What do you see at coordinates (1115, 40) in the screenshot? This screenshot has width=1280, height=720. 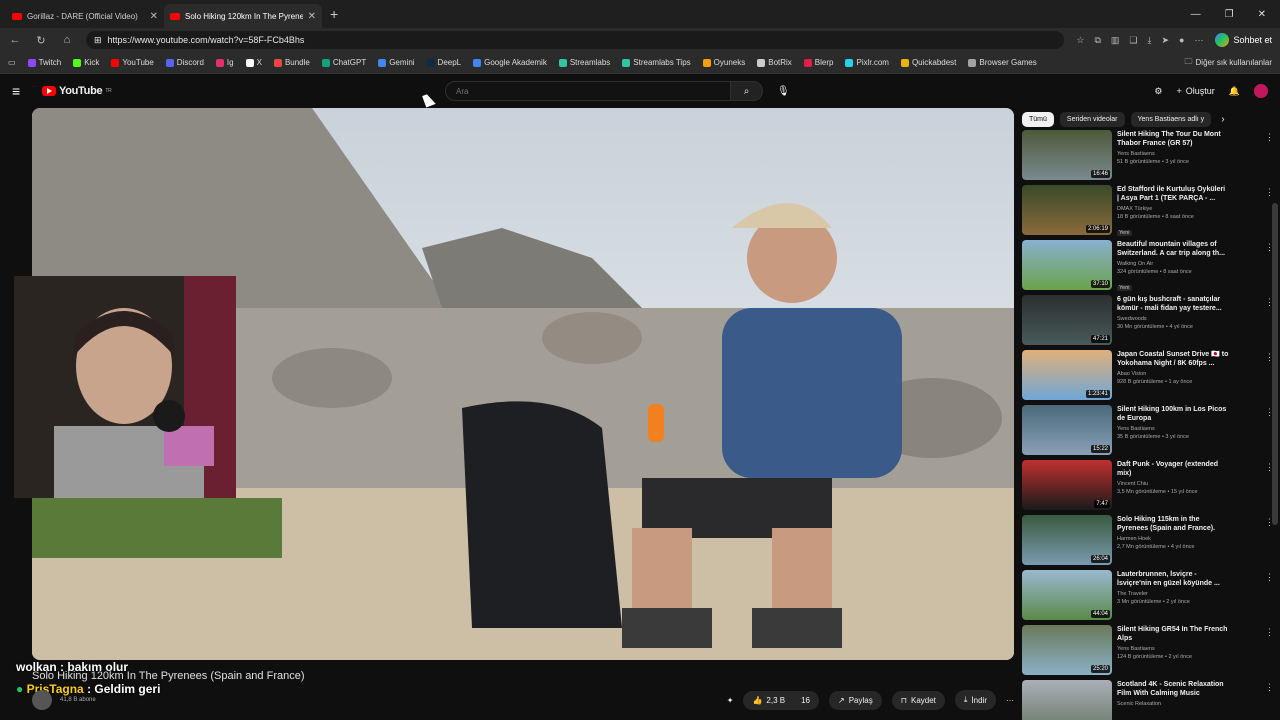 I see `split-screen-icon: ▥` at bounding box center [1115, 40].